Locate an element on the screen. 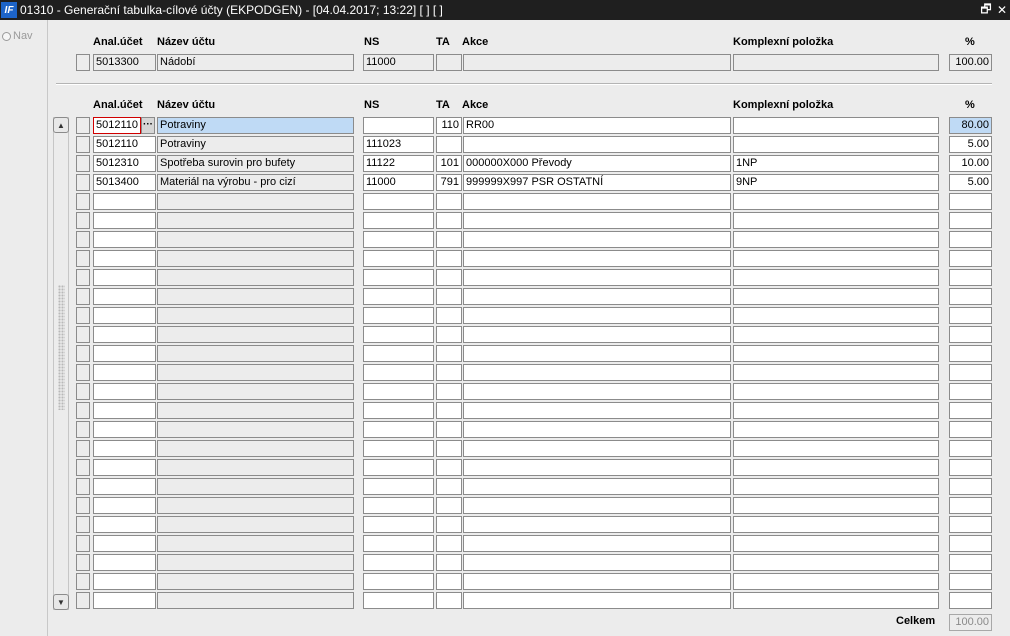  close-window-icon: ✕ is located at coordinates (1002, 10).